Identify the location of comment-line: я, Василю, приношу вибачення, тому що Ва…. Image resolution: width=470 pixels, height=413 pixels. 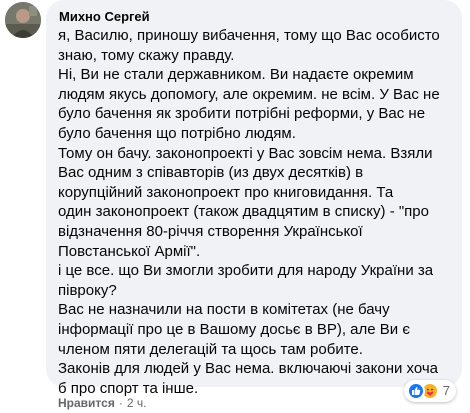
(249, 35).